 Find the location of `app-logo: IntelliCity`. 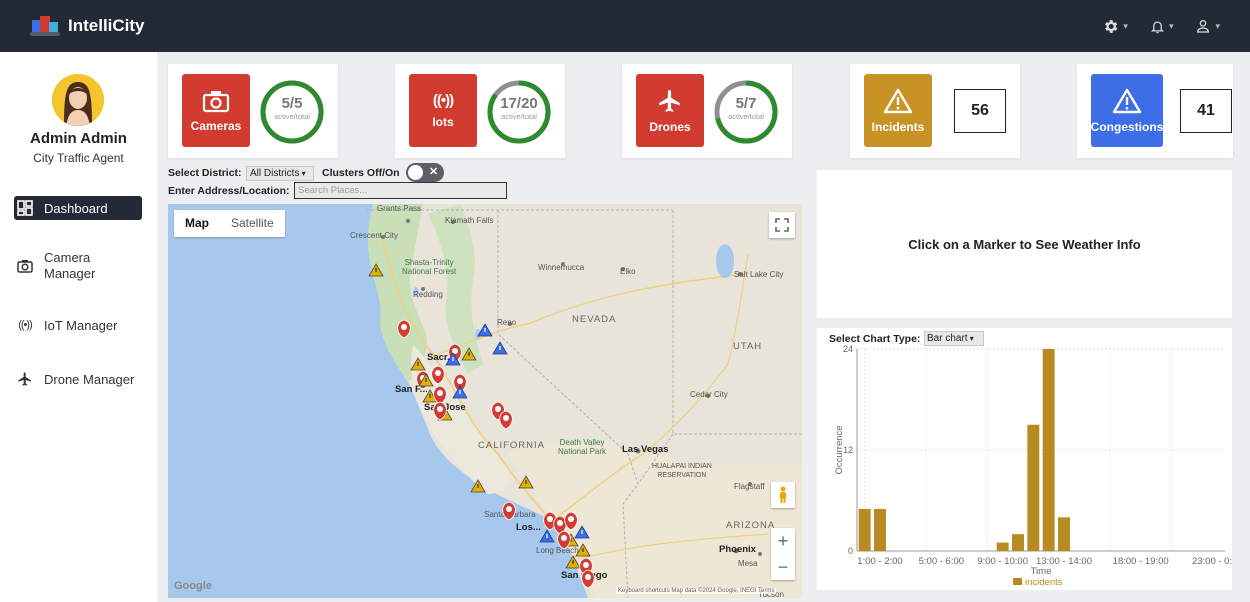

app-logo: IntelliCity is located at coordinates (87, 26).